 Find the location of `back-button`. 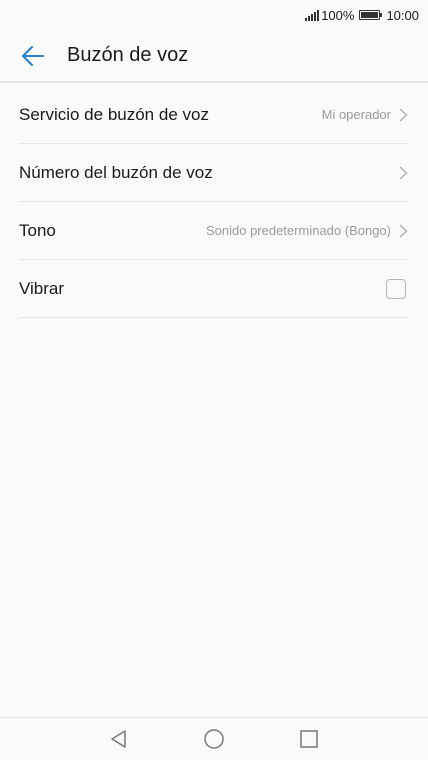

back-button is located at coordinates (33, 56).